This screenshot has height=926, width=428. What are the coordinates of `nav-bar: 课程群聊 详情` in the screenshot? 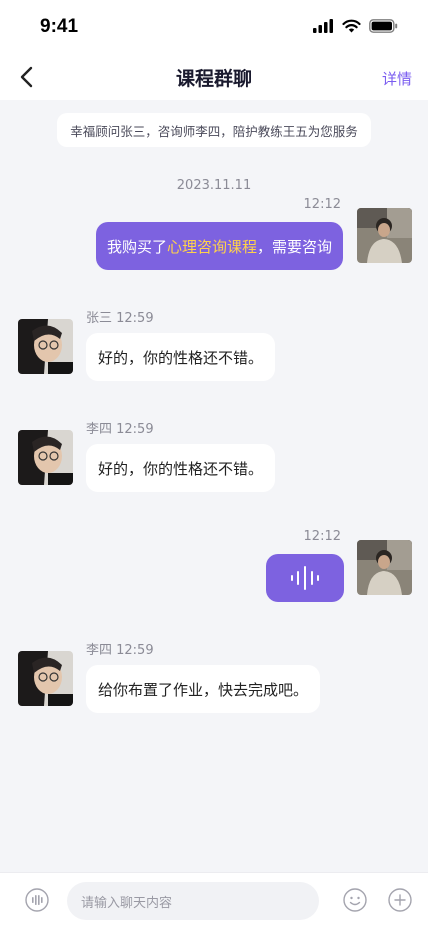 It's located at (214, 77).